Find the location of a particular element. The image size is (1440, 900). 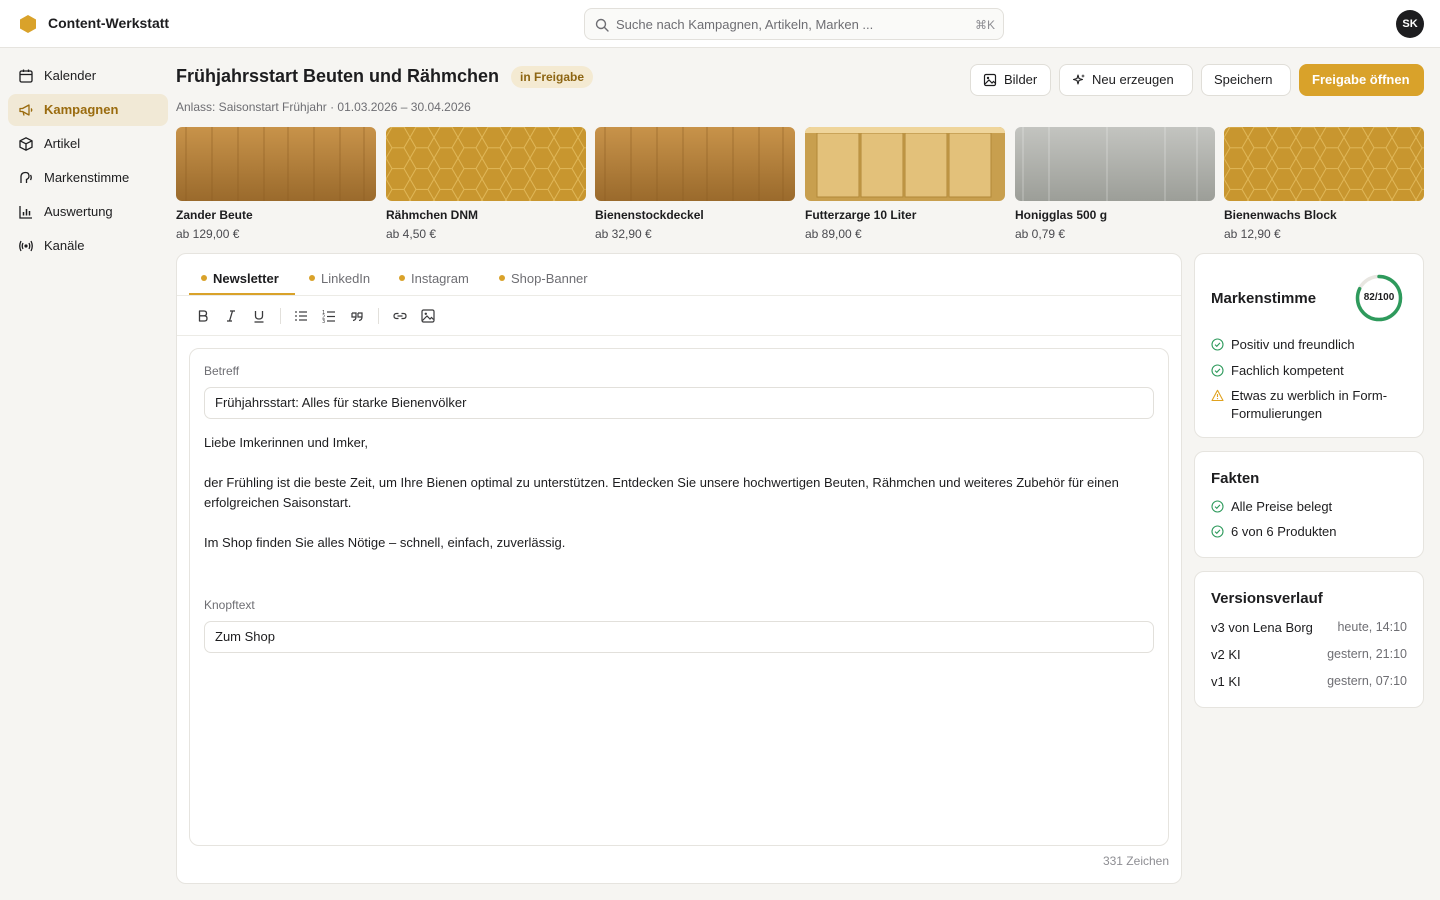

megaphone-icon is located at coordinates (26, 110).